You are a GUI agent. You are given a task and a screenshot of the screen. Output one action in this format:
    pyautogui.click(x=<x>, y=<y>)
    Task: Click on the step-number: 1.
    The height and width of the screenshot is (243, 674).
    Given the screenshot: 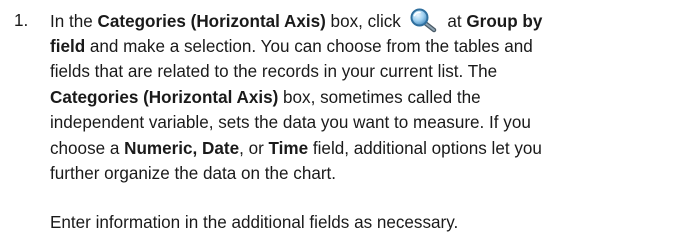 What is the action you would take?
    pyautogui.click(x=21, y=20)
    